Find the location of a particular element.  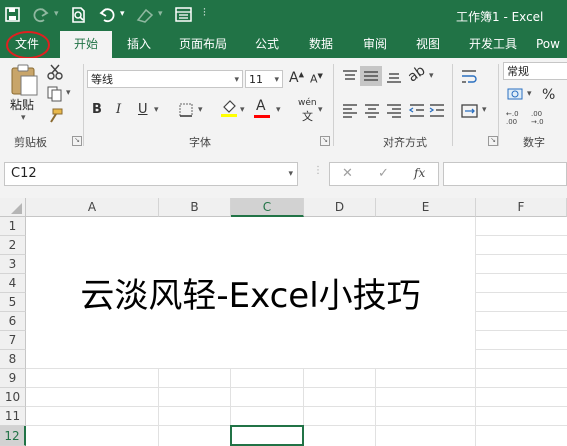

print-preview-icon is located at coordinates (79, 15).